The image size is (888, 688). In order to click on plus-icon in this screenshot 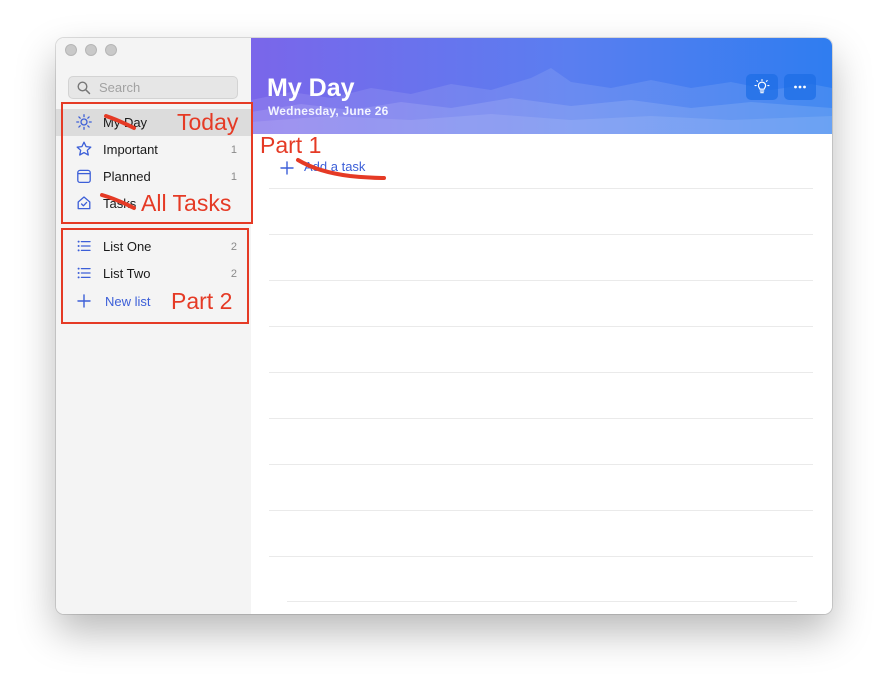, I will do `click(287, 168)`.